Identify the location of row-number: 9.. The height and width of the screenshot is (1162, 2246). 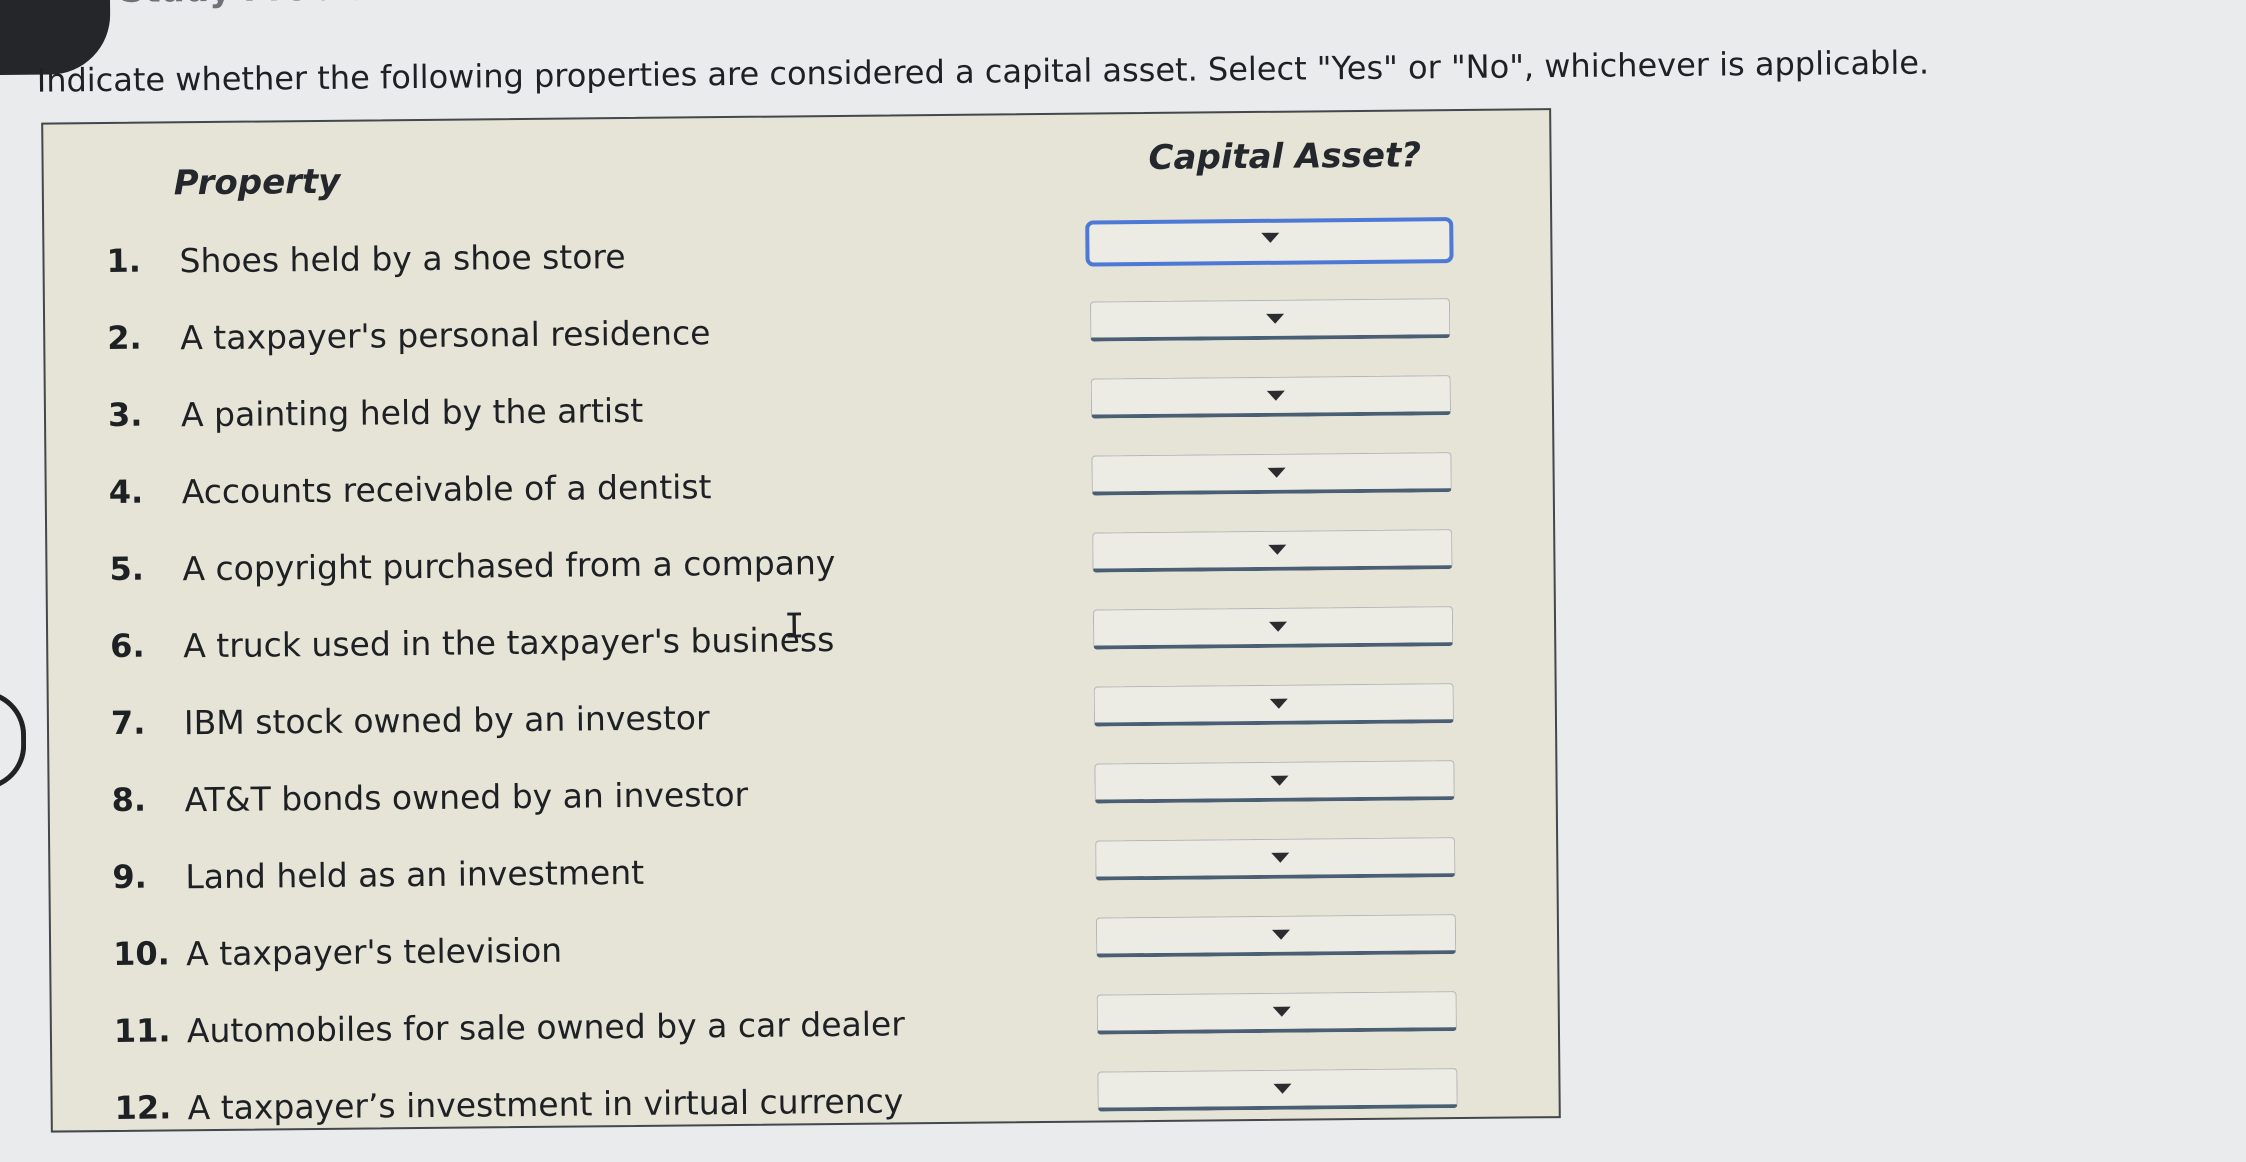
(130, 876).